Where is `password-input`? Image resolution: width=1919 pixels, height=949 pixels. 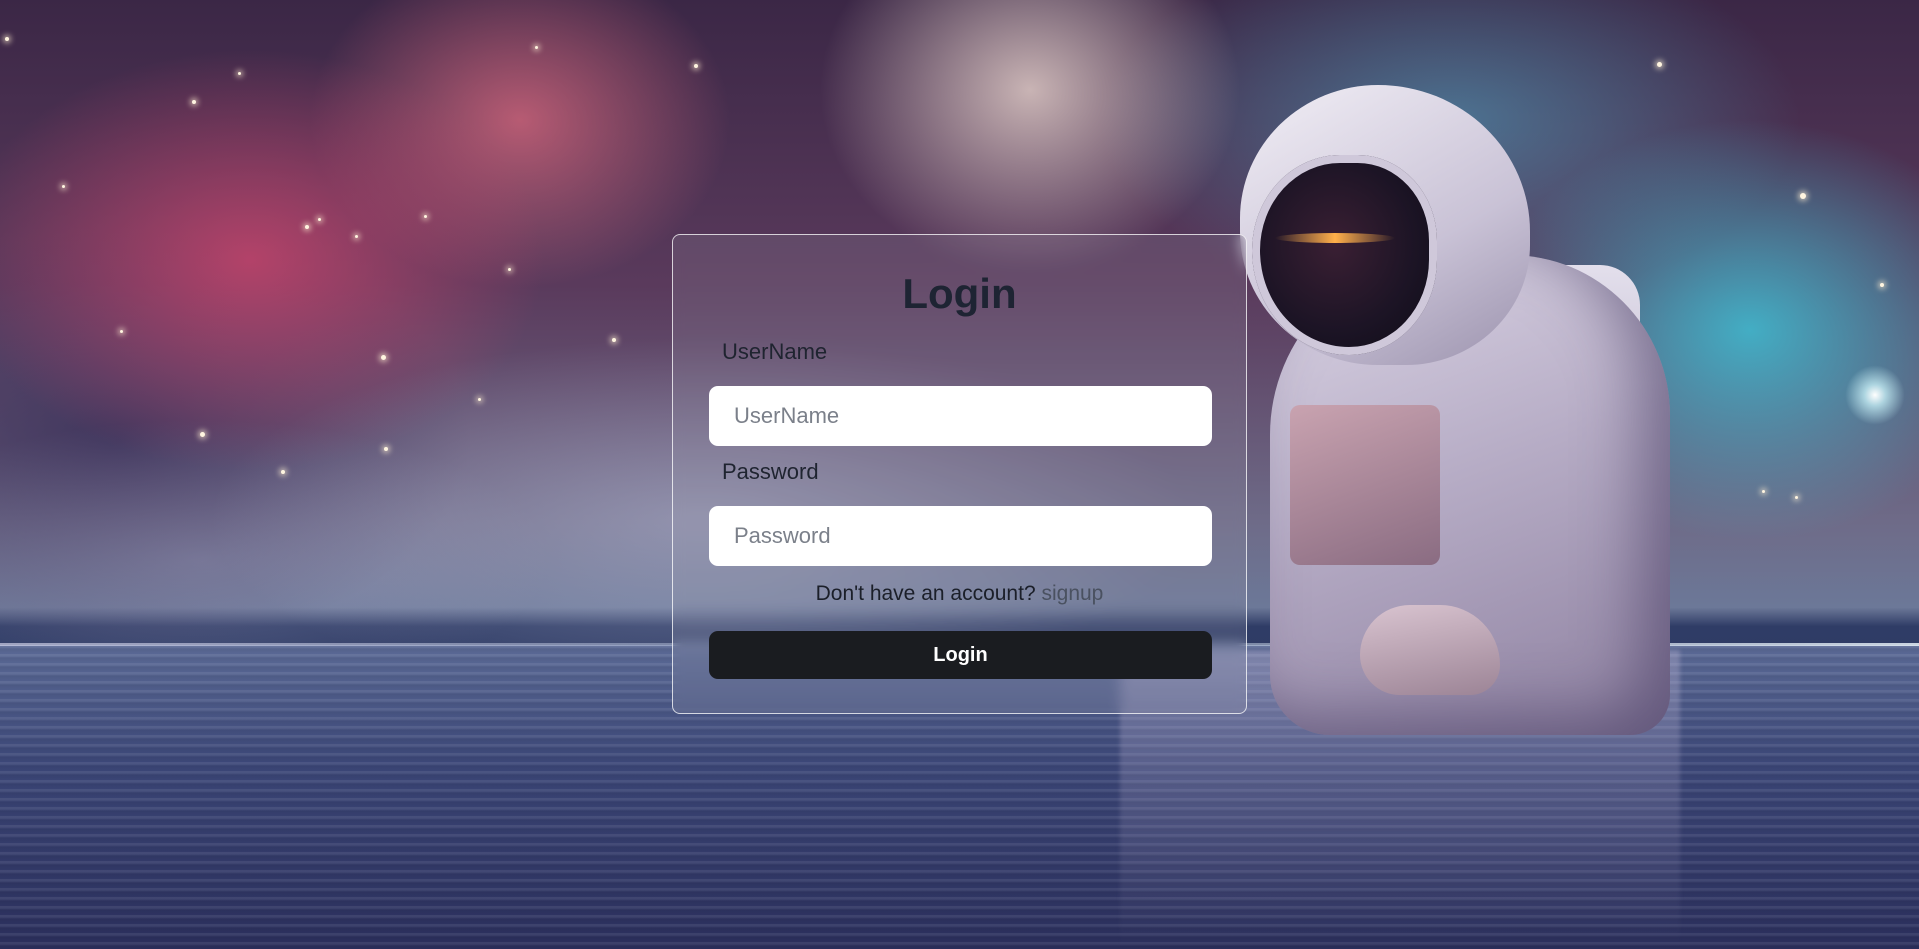
password-input is located at coordinates (960, 536).